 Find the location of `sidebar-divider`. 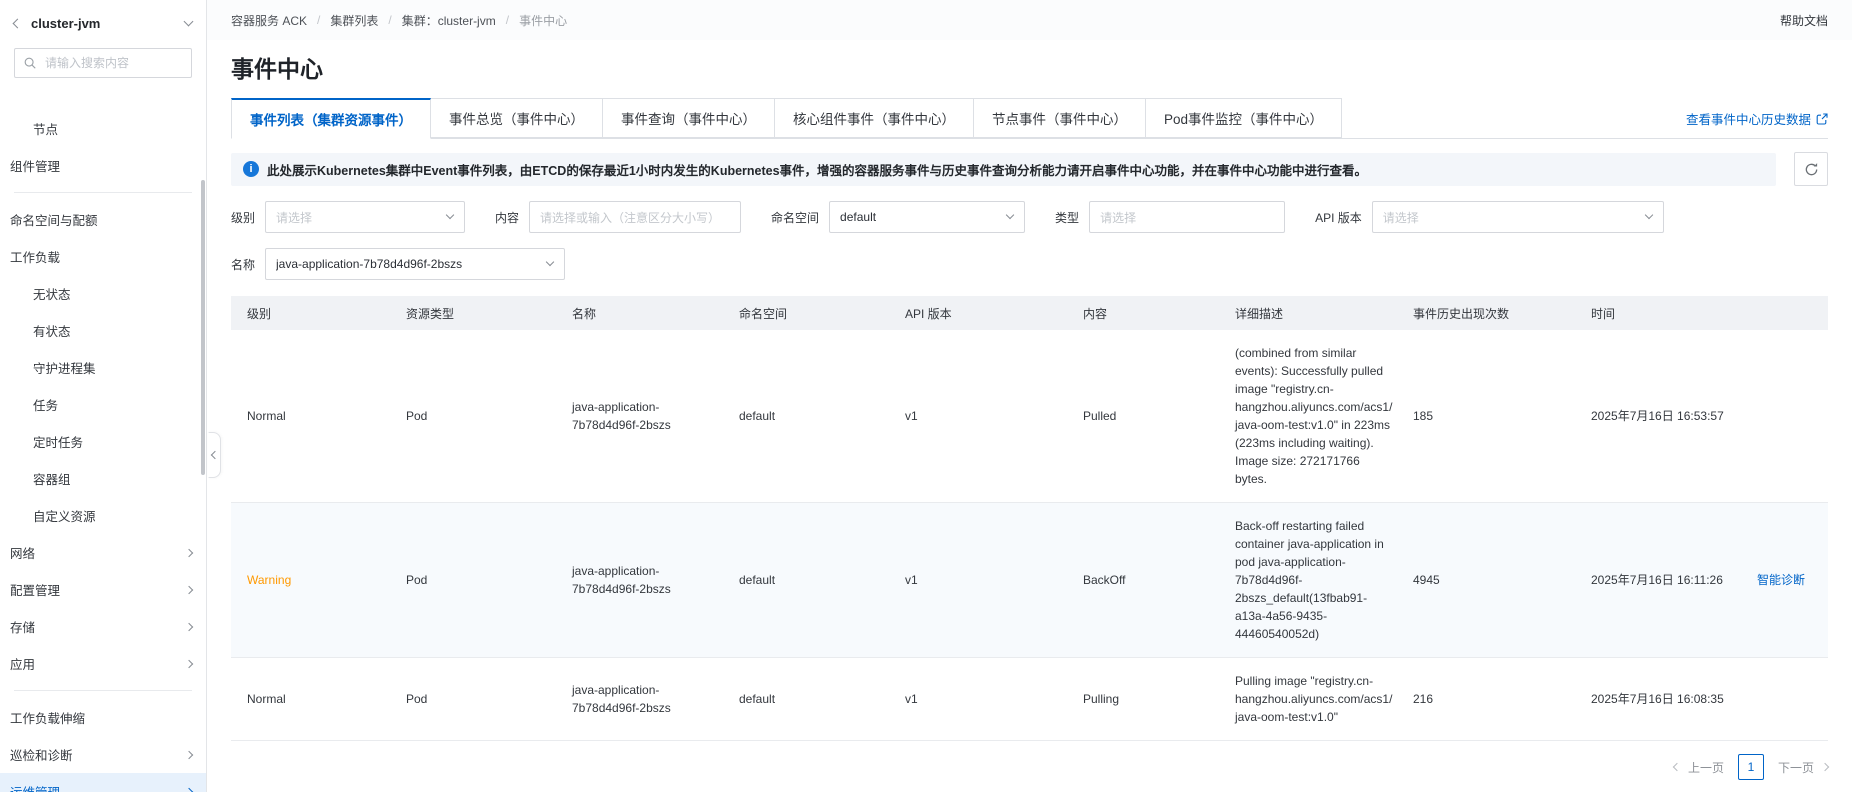

sidebar-divider is located at coordinates (103, 690).